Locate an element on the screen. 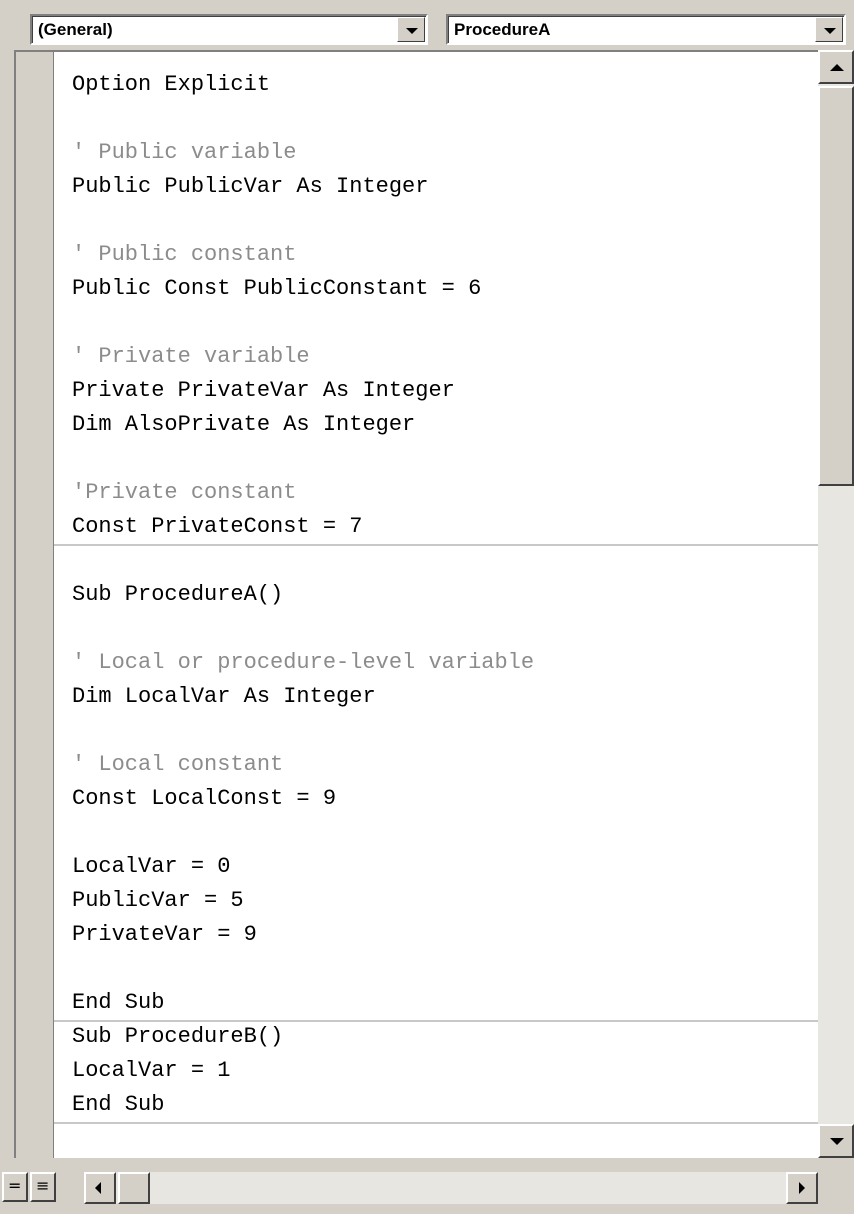  scroll-up-button is located at coordinates (836, 67).